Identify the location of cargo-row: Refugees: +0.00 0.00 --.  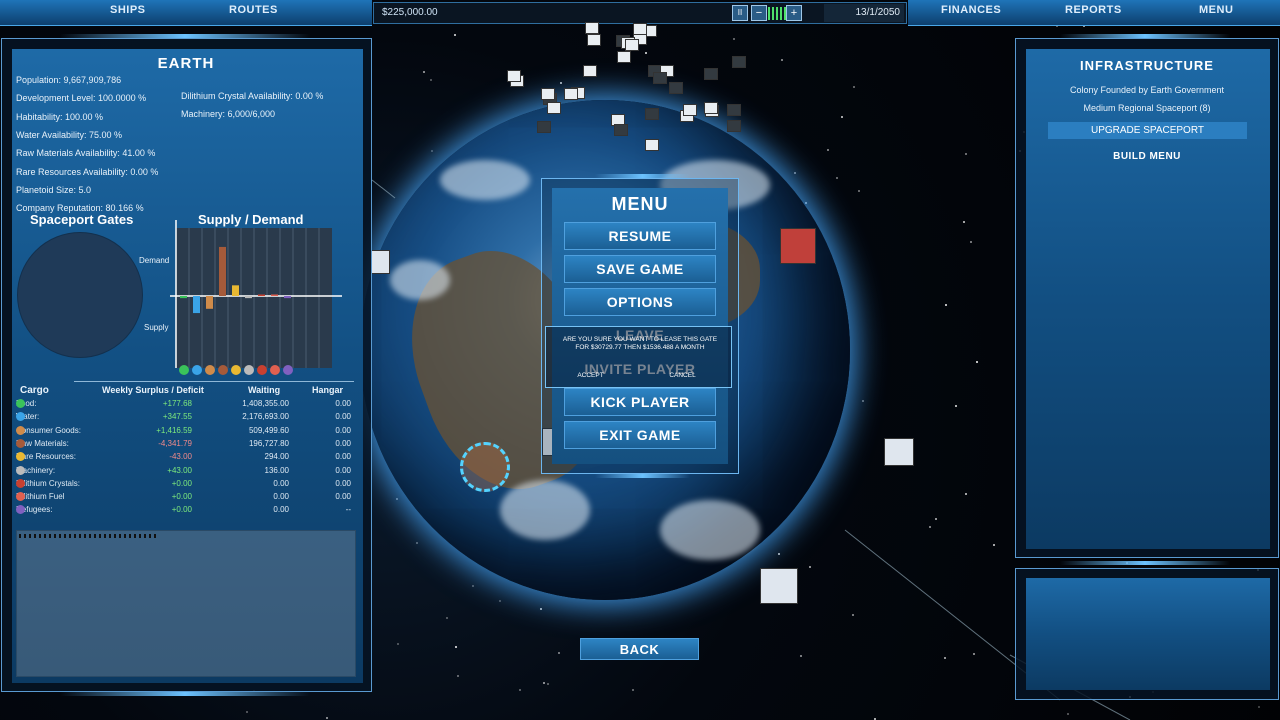
(186, 511).